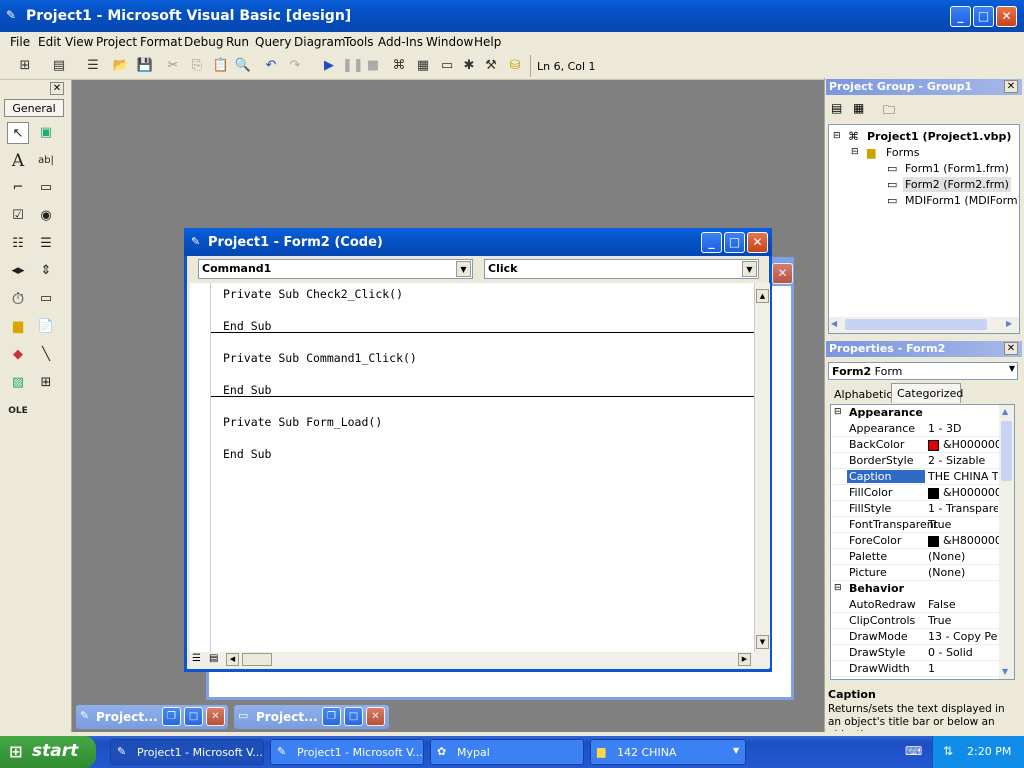 This screenshot has height=768, width=1024. I want to click on data-view-icon: ⛁, so click(515, 66).